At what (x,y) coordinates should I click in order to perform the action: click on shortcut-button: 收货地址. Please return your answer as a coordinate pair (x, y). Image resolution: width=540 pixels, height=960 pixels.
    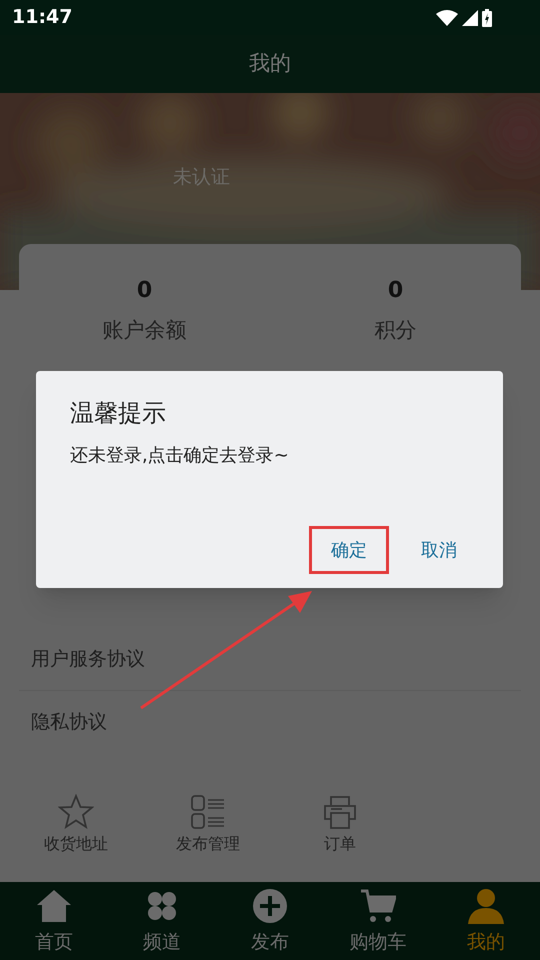
    Looking at the image, I should click on (76, 825).